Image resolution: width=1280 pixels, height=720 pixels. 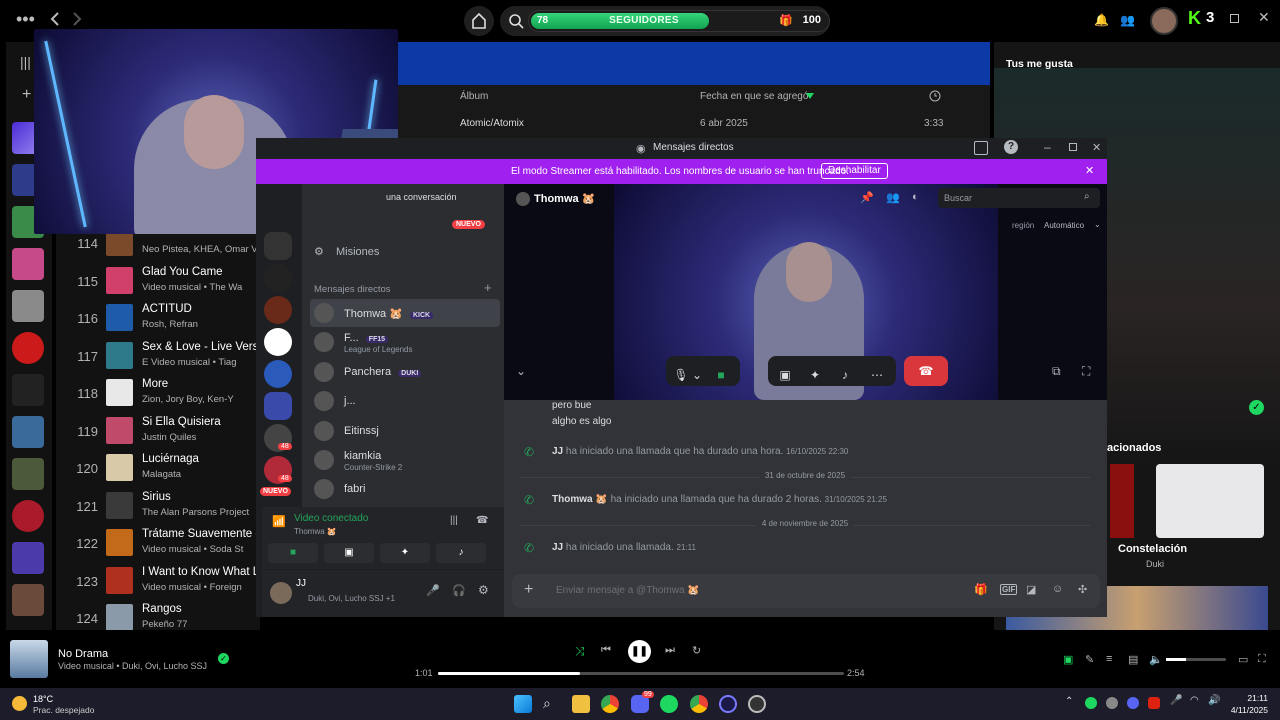 I want to click on camera-icon: ■, so click(x=721, y=375).